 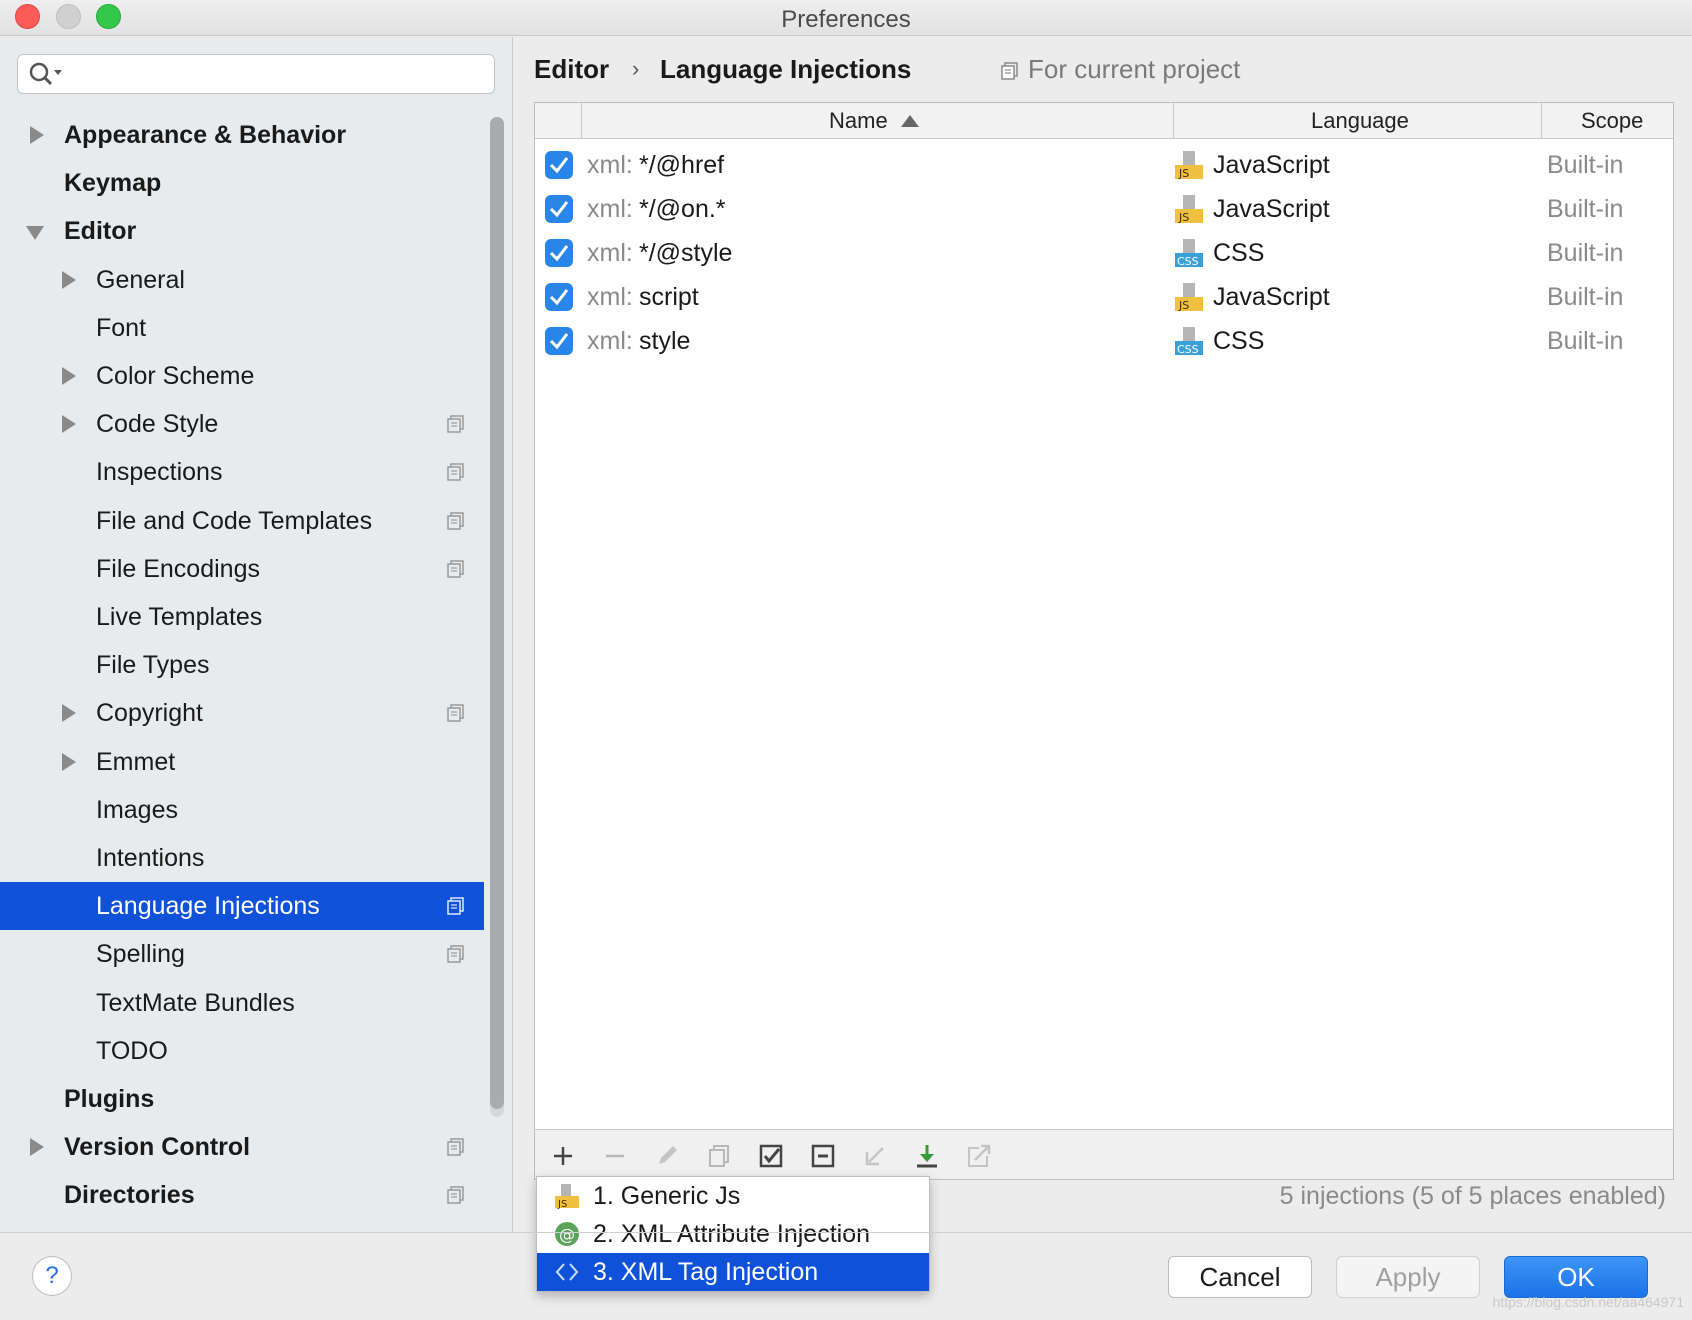 I want to click on popup-item-label: 3. XML Tag Injection, so click(x=706, y=1272).